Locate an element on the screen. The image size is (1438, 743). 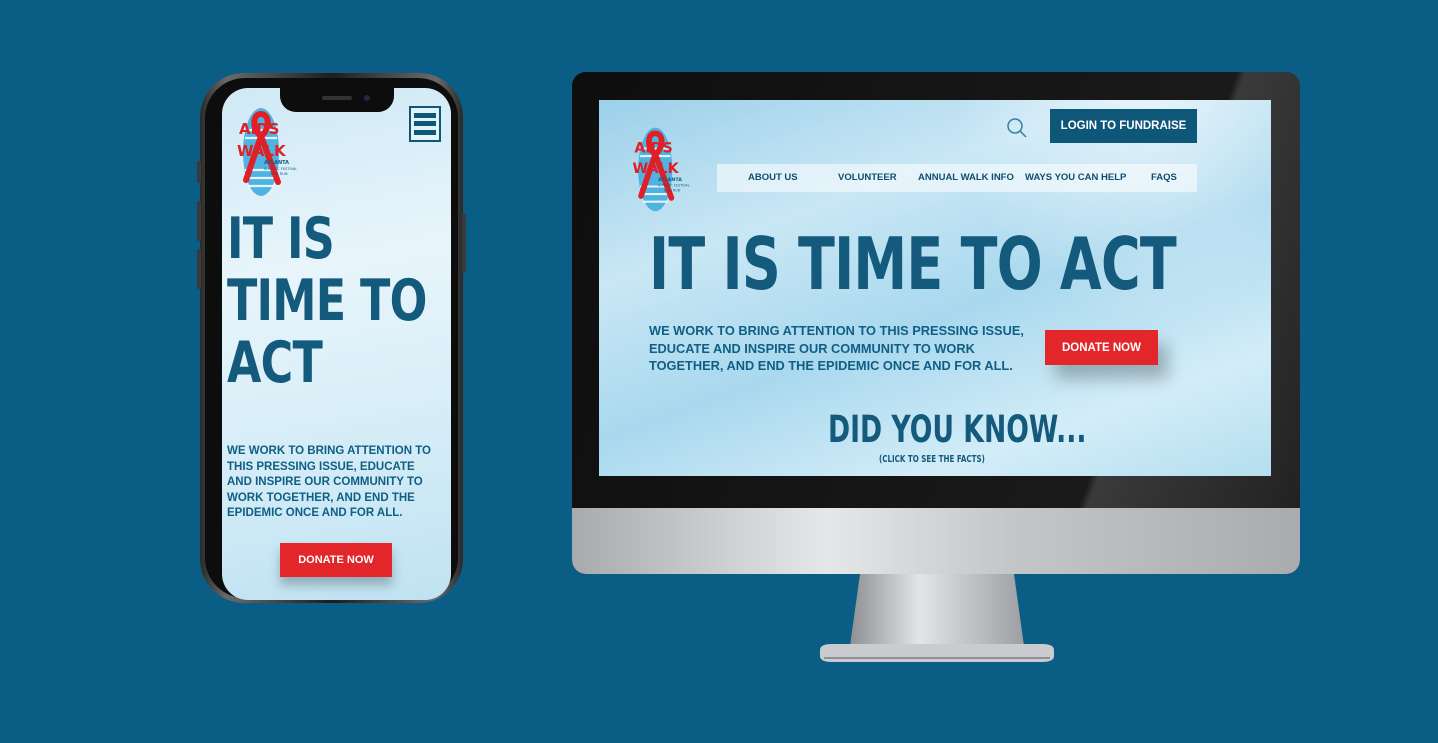
nav-item-volunteer: VOLUNTEER is located at coordinates (867, 178).